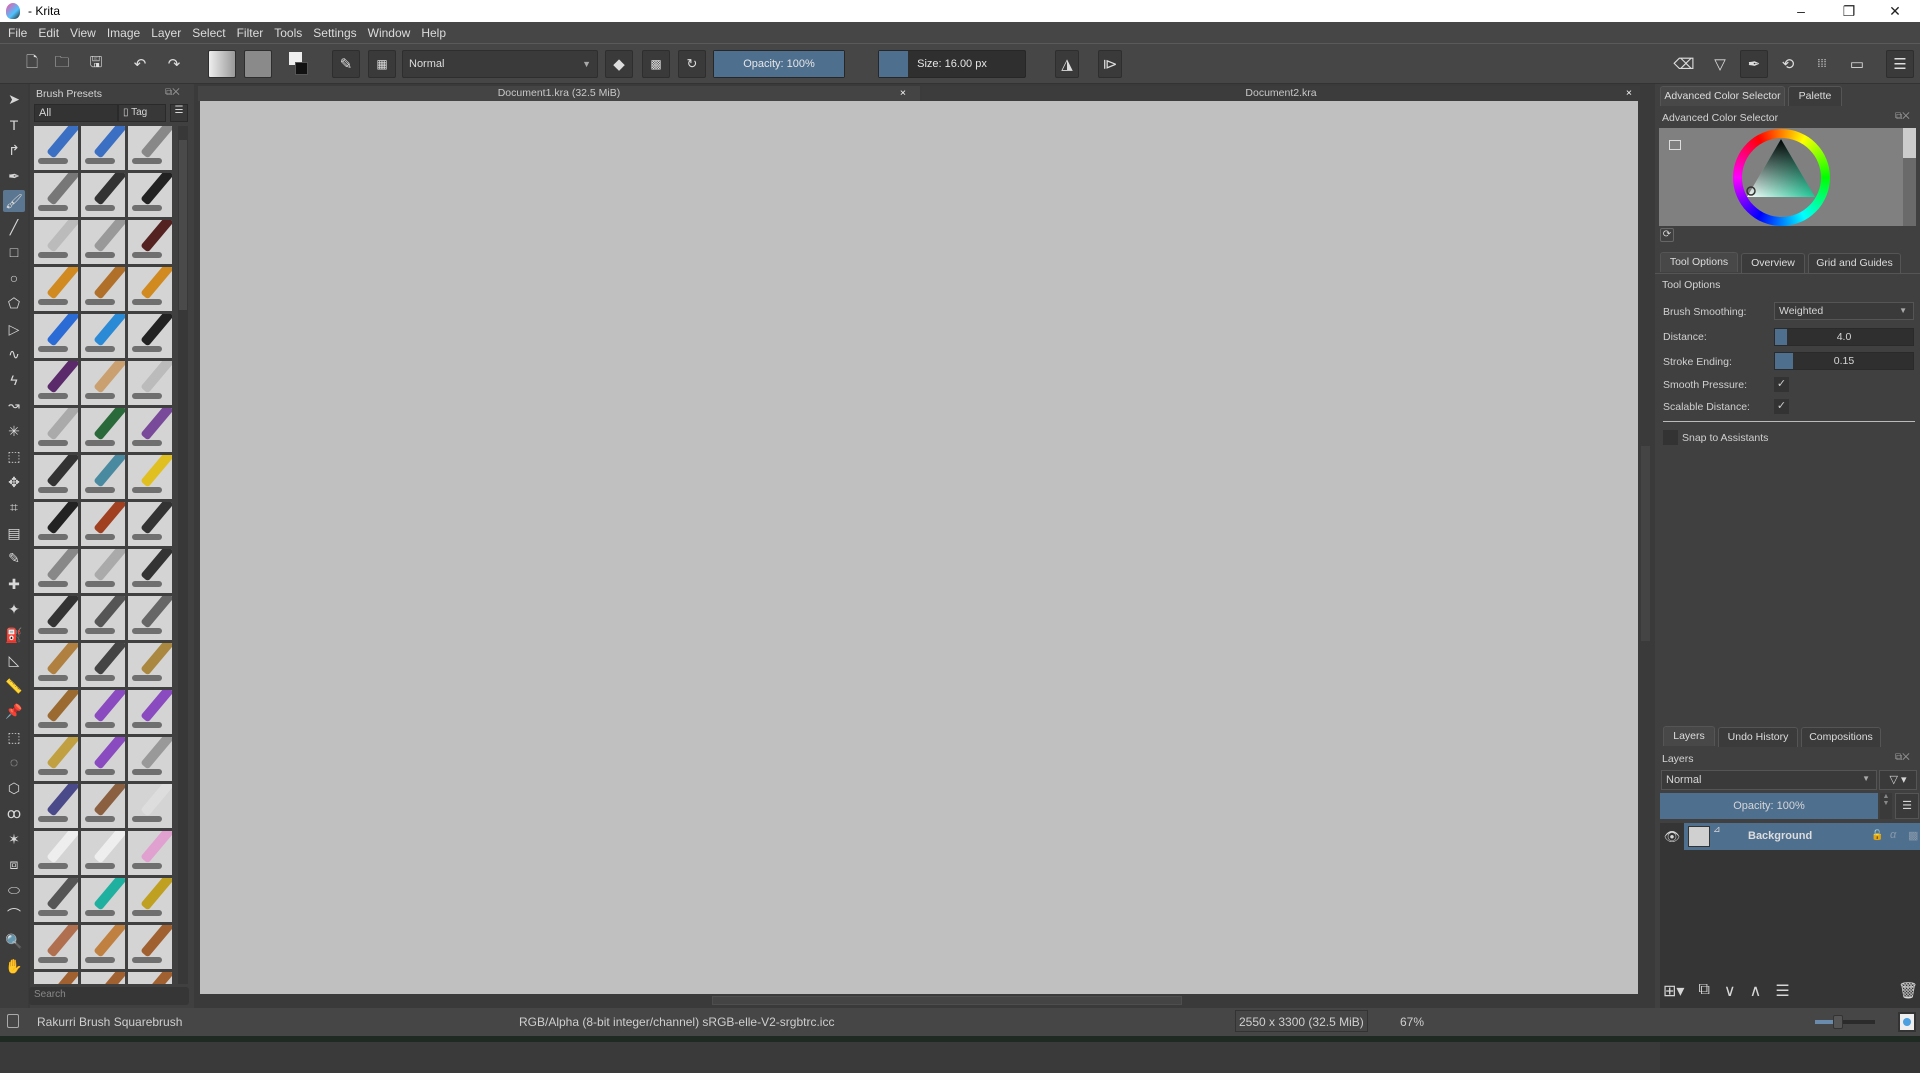 The image size is (1920, 1073). Describe the element at coordinates (1907, 1022) in the screenshot. I see `canvas-only-icon` at that location.